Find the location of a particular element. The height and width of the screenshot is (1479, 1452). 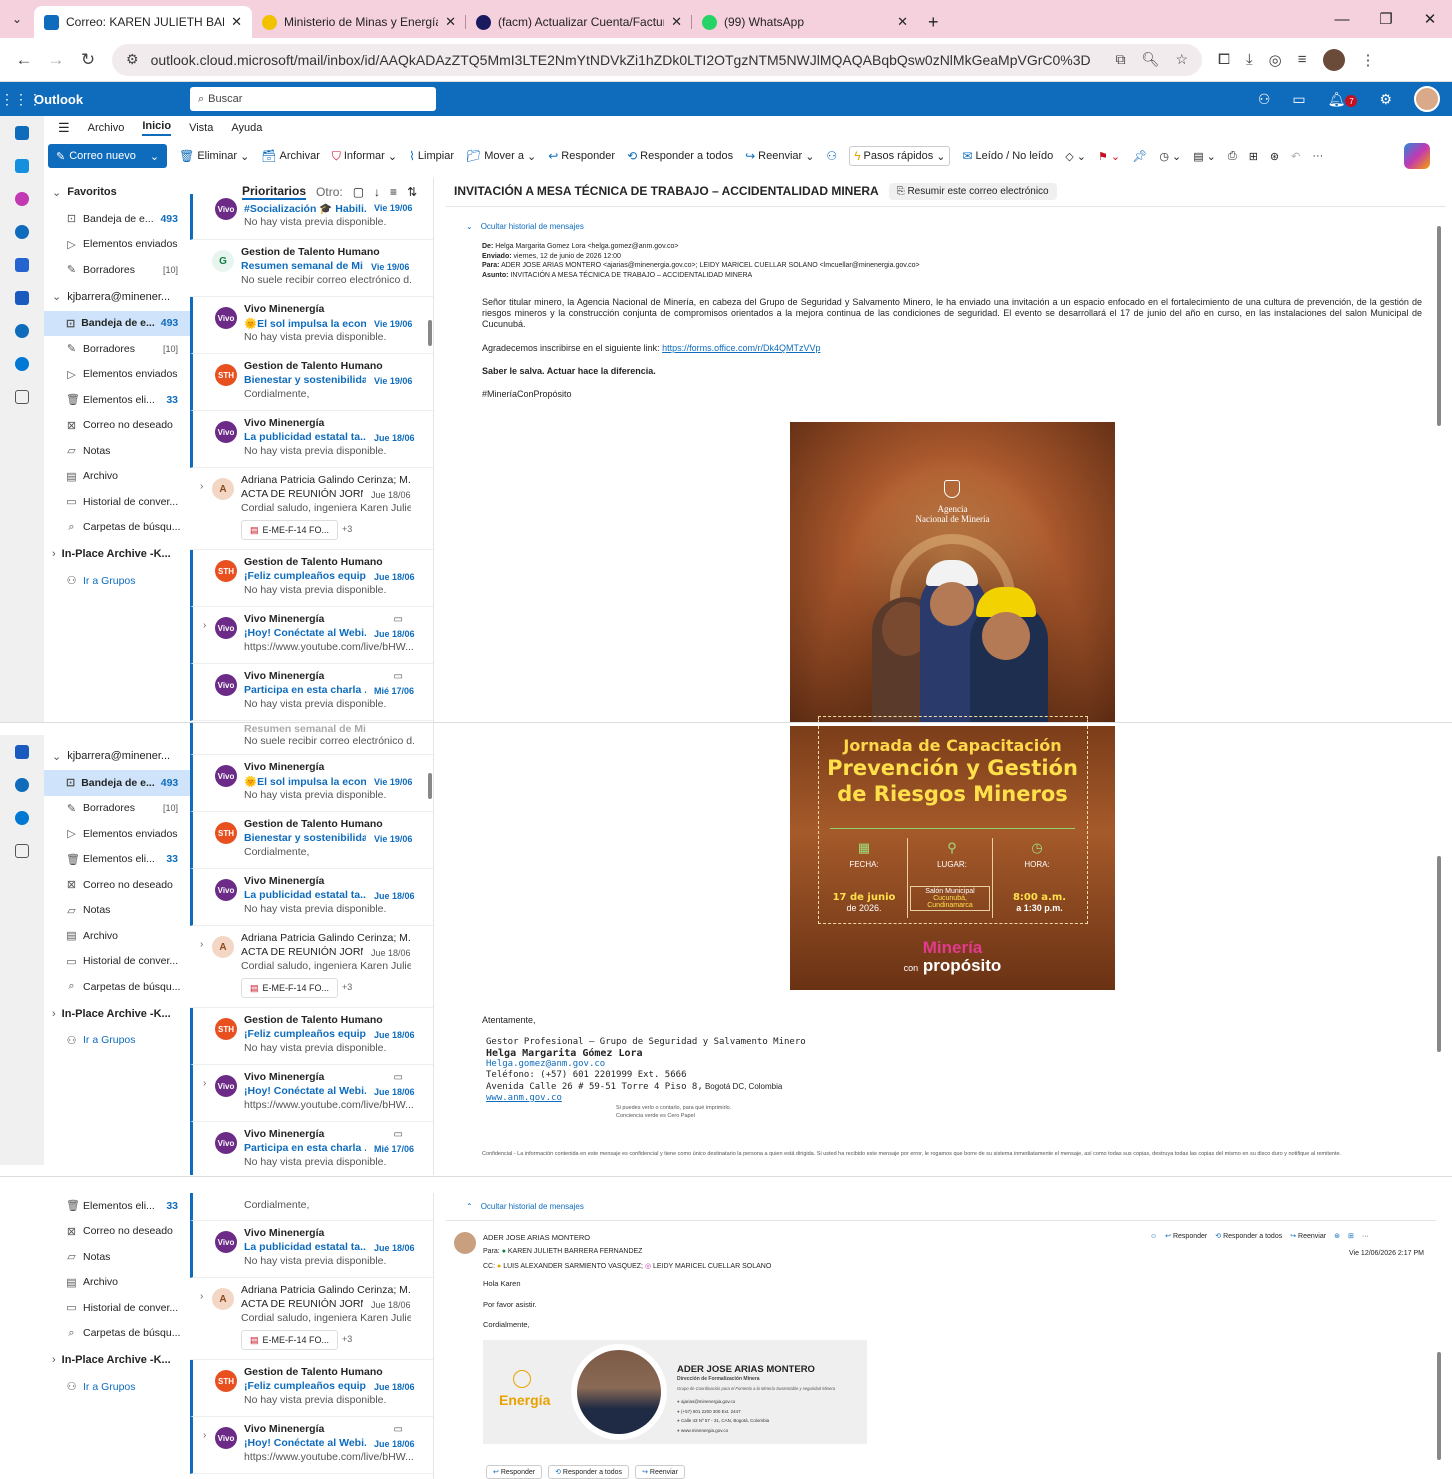

more-apps-icon is located at coordinates (22, 850).